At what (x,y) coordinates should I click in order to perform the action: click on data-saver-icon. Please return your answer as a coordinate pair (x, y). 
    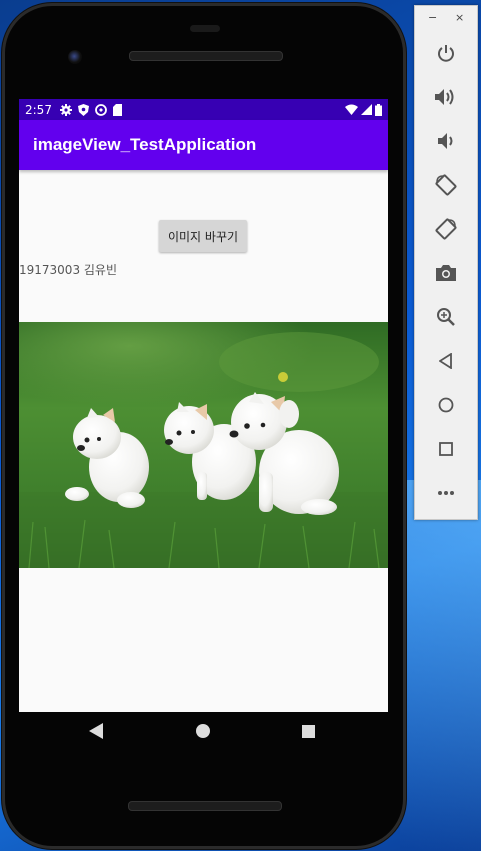
    Looking at the image, I should click on (101, 109).